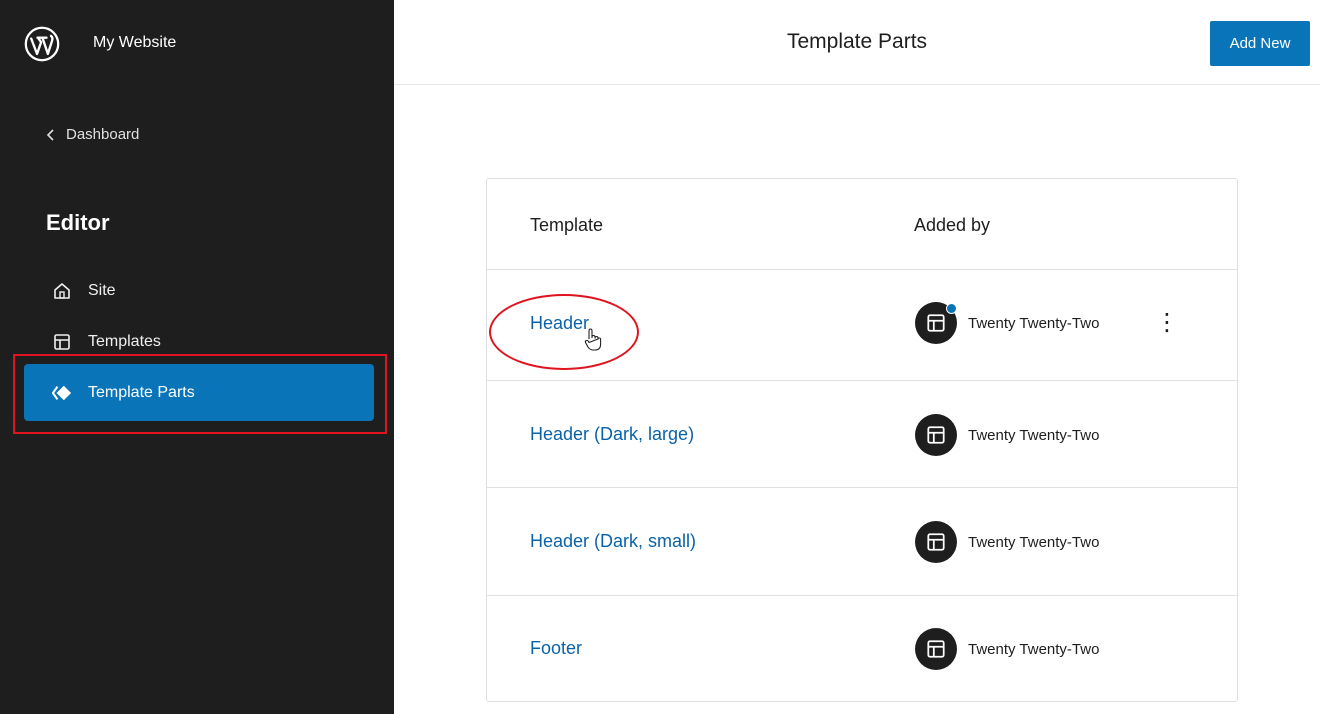 This screenshot has height=714, width=1320. What do you see at coordinates (102, 290) in the screenshot?
I see `sidebar-item-label: Site` at bounding box center [102, 290].